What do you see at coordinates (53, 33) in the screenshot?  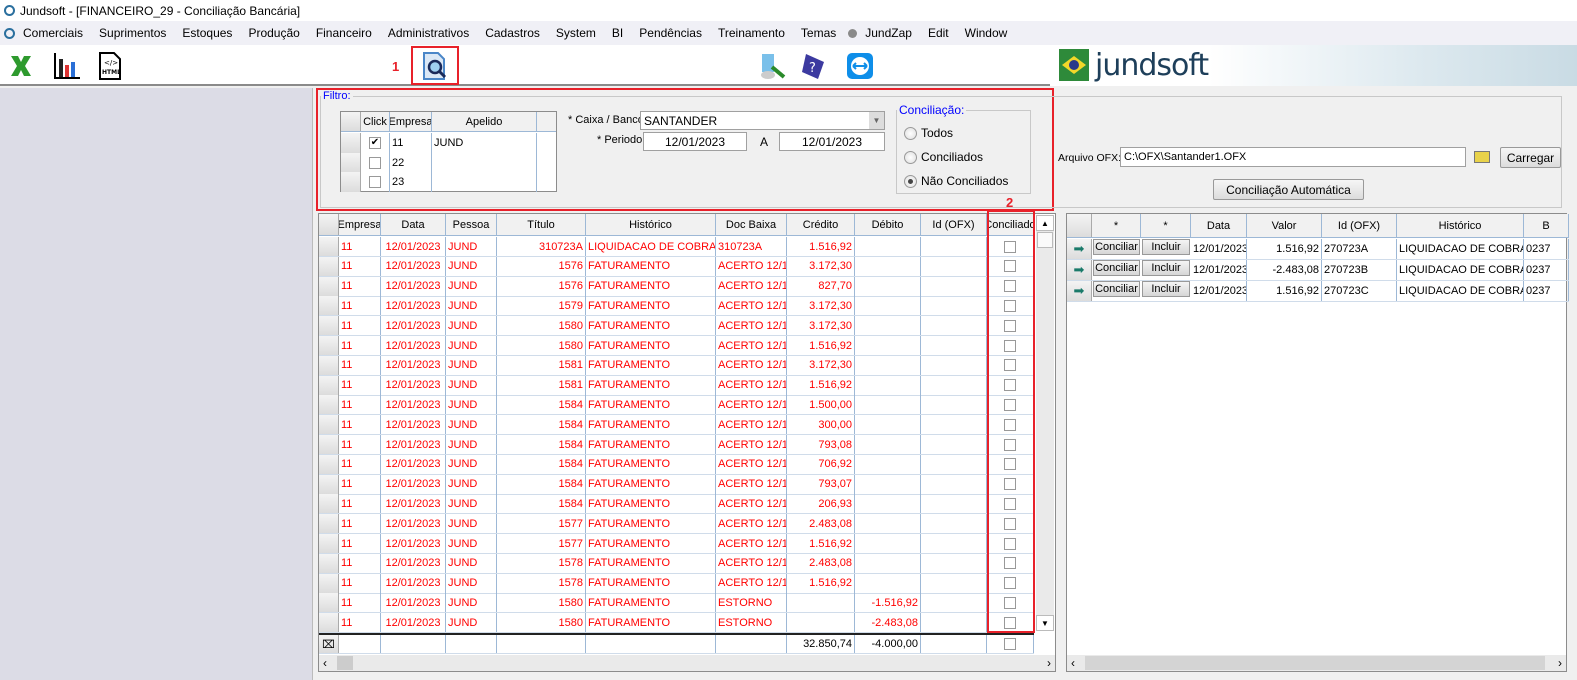 I see `menu-comerciais: Comerciais` at bounding box center [53, 33].